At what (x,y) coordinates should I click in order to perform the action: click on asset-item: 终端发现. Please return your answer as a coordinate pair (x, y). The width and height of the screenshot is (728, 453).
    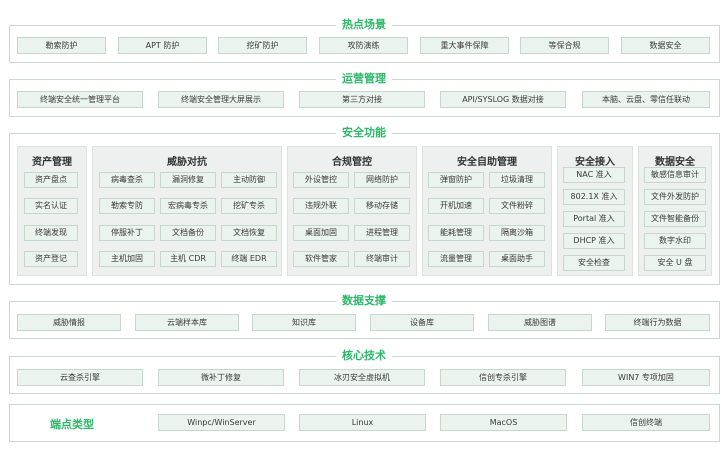
    Looking at the image, I should click on (51, 233).